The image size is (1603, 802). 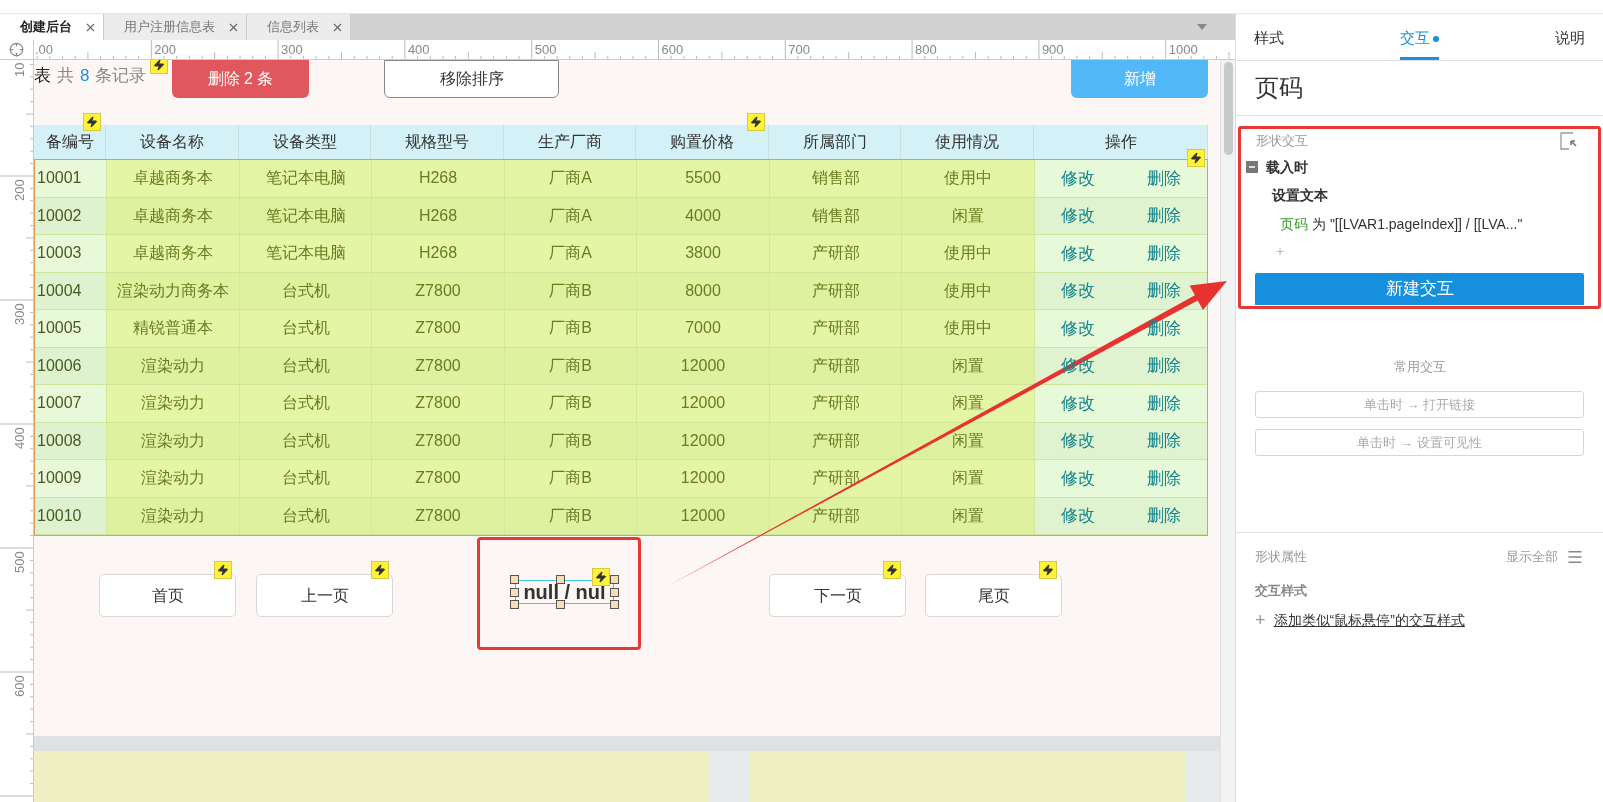 What do you see at coordinates (1300, 195) in the screenshot?
I see `action-name: 设置文本` at bounding box center [1300, 195].